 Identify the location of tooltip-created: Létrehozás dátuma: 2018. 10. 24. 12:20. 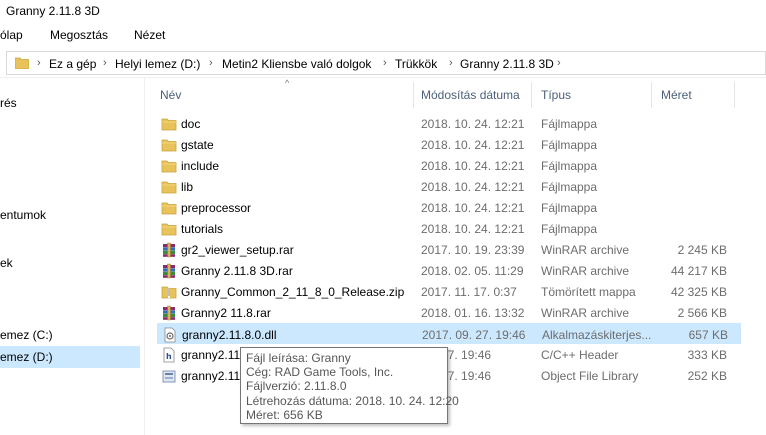
(352, 400).